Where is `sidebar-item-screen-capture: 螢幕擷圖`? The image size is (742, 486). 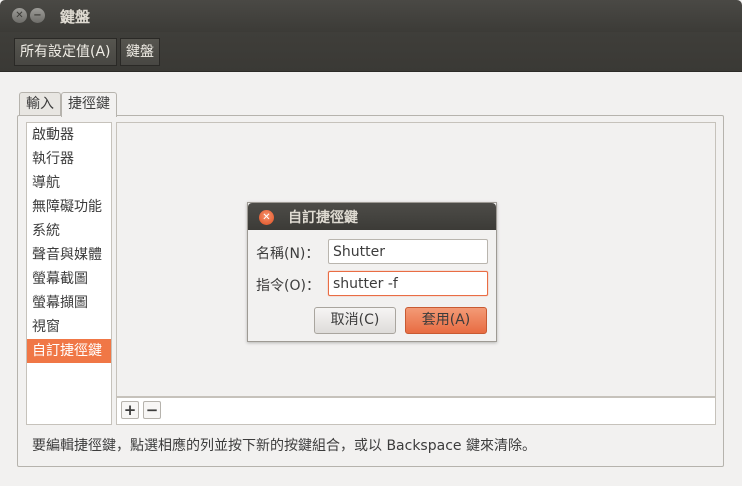
sidebar-item-screen-capture: 螢幕擷圖 is located at coordinates (69, 303).